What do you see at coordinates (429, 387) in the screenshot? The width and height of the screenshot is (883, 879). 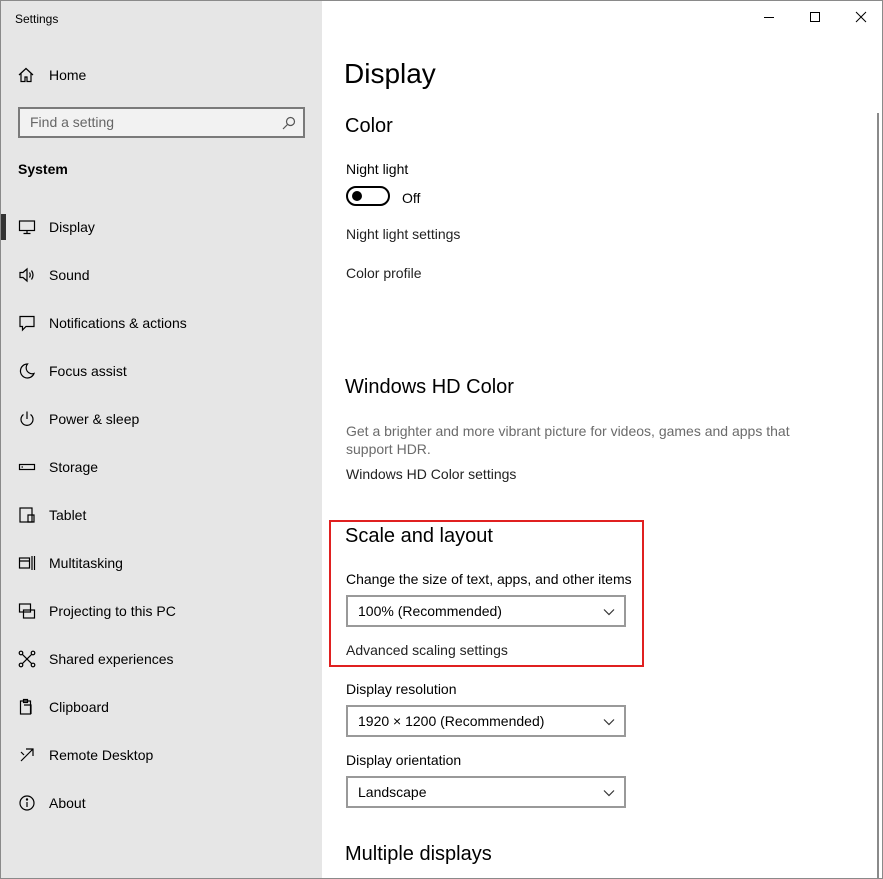 I see `hd-color-heading: Windows HD Color` at bounding box center [429, 387].